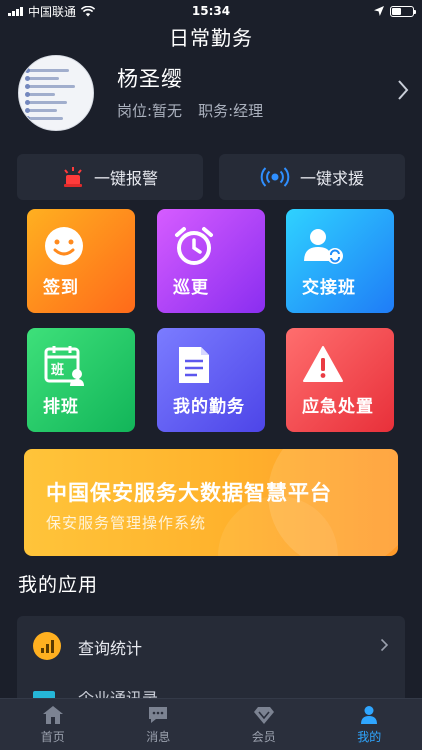 The image size is (422, 750). Describe the element at coordinates (194, 365) in the screenshot. I see `document-icon` at that location.